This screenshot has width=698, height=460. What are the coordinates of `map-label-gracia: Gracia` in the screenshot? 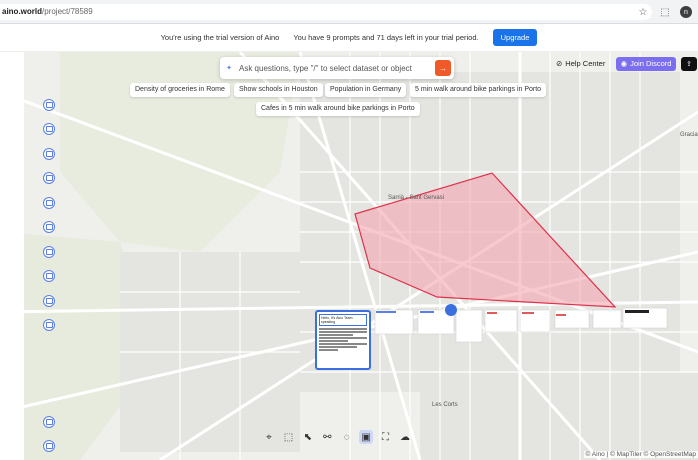 It's located at (689, 135).